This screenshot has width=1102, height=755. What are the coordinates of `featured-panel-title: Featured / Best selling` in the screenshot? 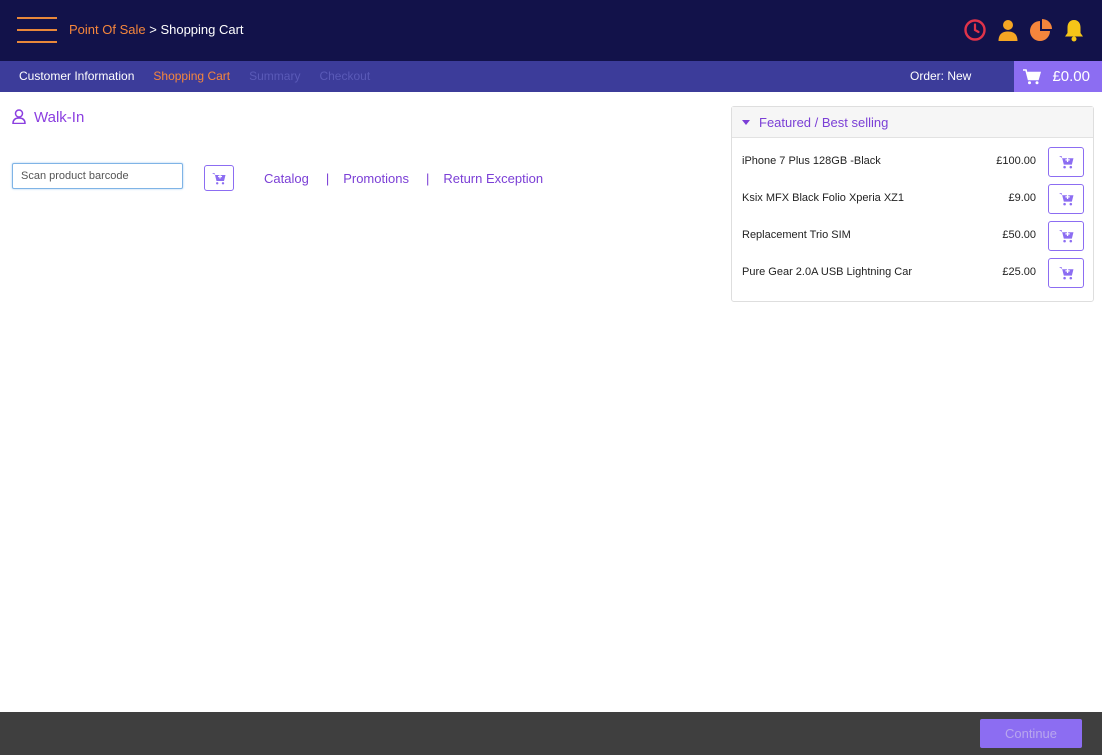 It's located at (824, 122).